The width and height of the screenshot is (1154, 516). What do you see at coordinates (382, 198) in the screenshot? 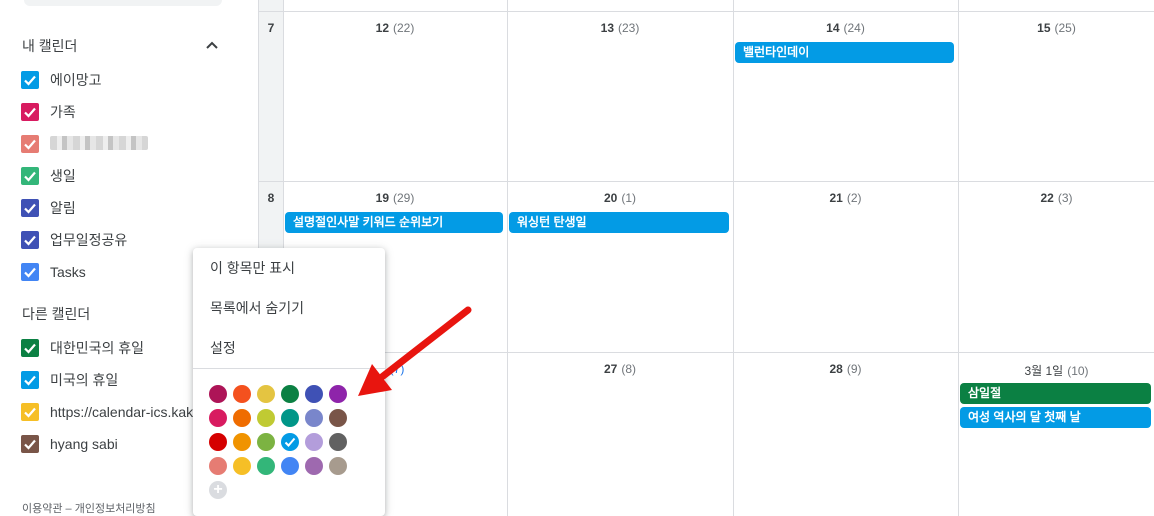
I see `solar-date: 19` at bounding box center [382, 198].